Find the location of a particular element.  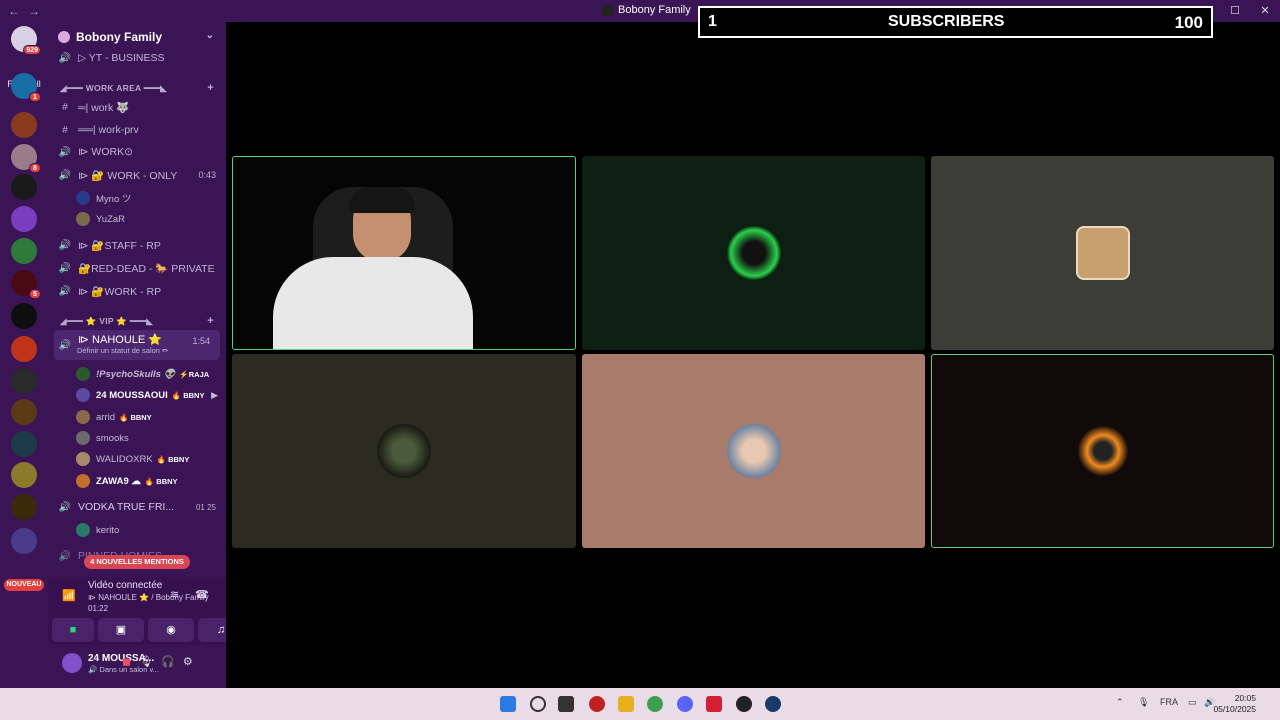

headphones-icon: 🎧 is located at coordinates (168, 661).